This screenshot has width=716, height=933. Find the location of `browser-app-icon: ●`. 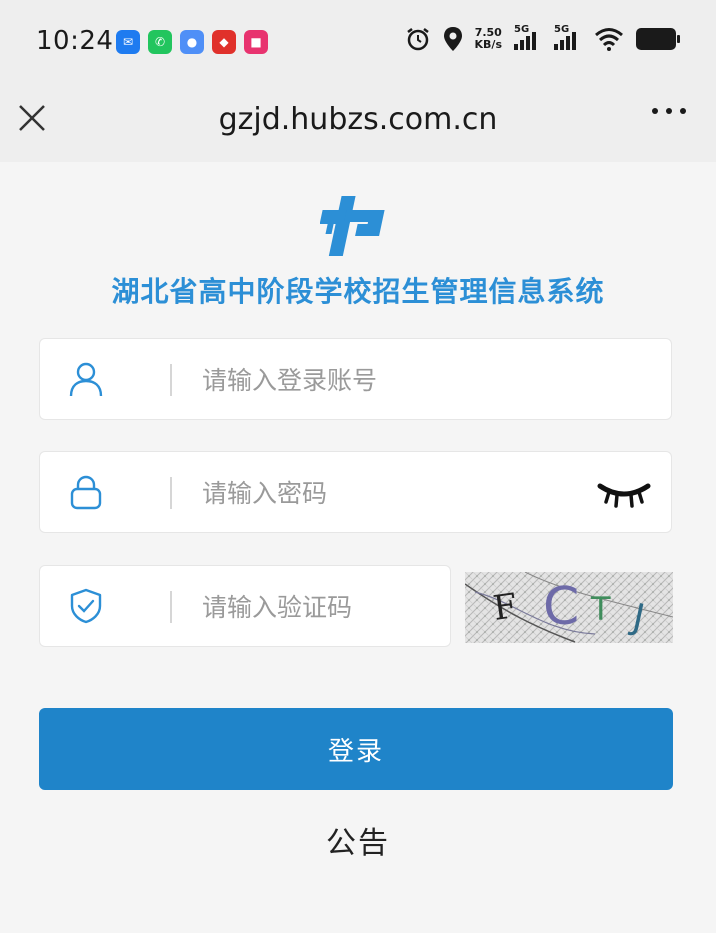

browser-app-icon: ● is located at coordinates (192, 42).